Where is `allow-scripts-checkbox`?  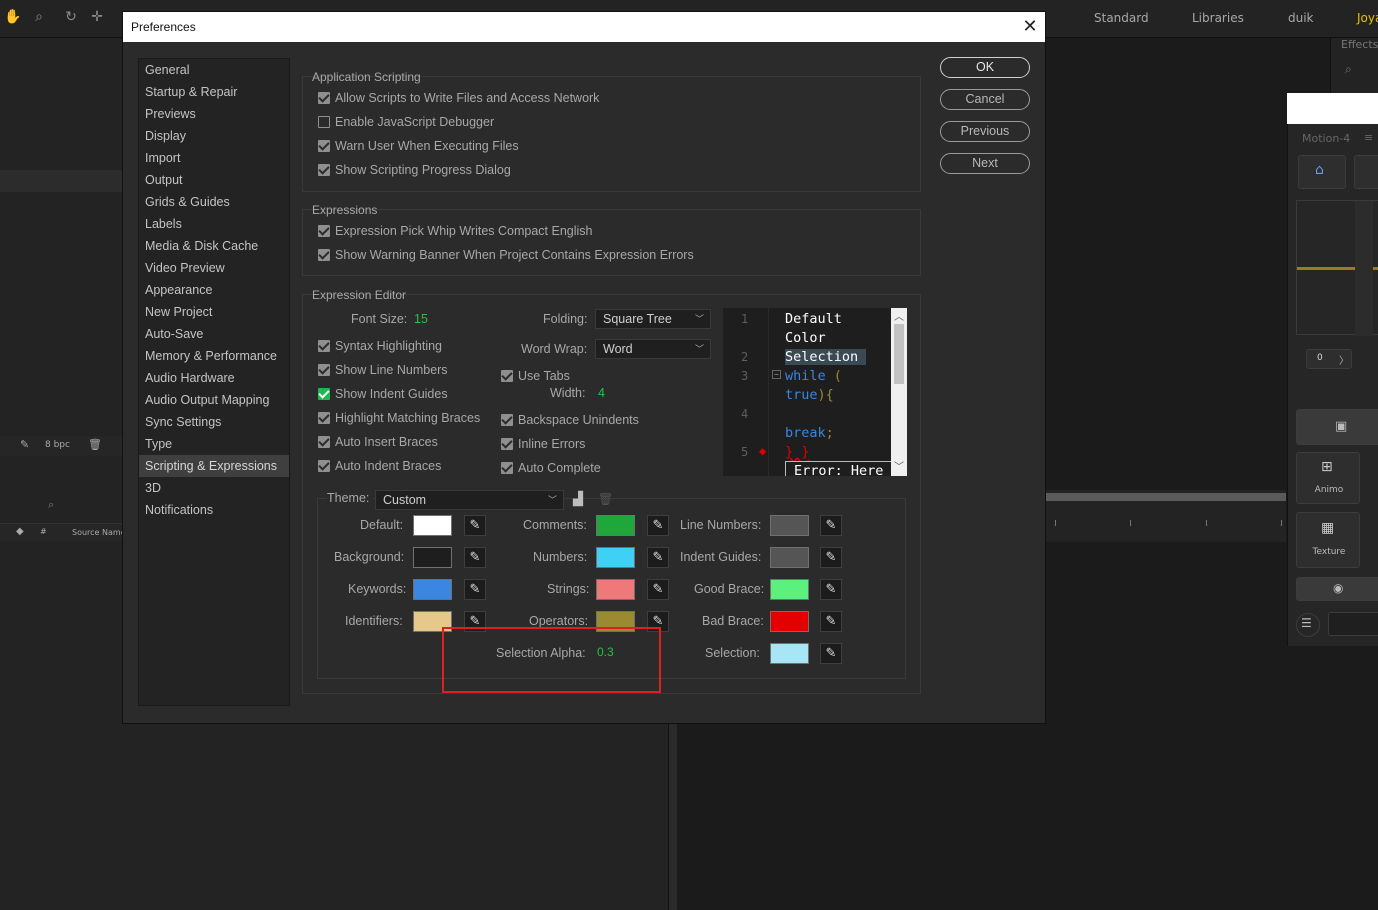 allow-scripts-checkbox is located at coordinates (324, 98).